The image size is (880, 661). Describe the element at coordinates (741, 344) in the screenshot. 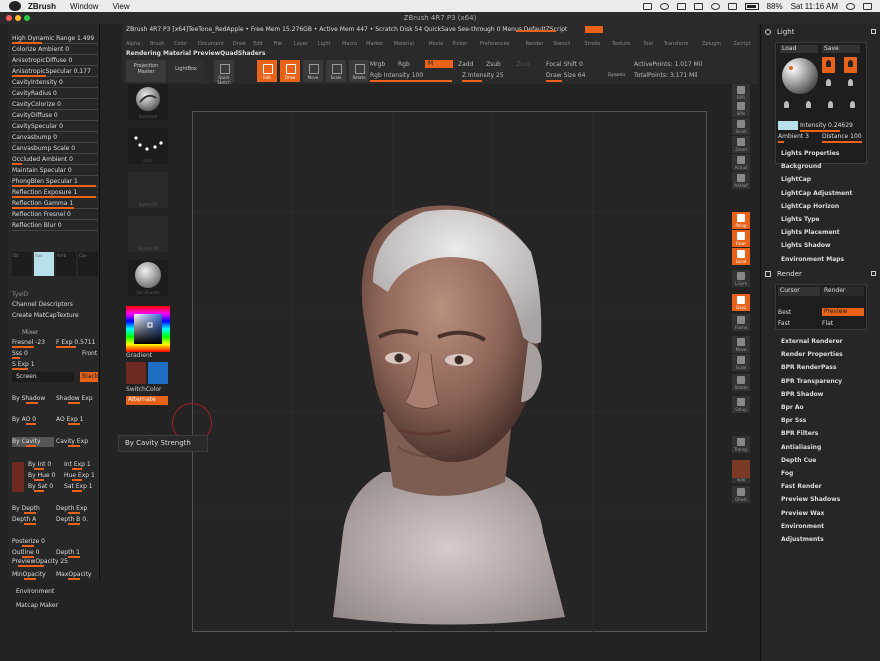

I see `shelf-move-button: Move` at that location.